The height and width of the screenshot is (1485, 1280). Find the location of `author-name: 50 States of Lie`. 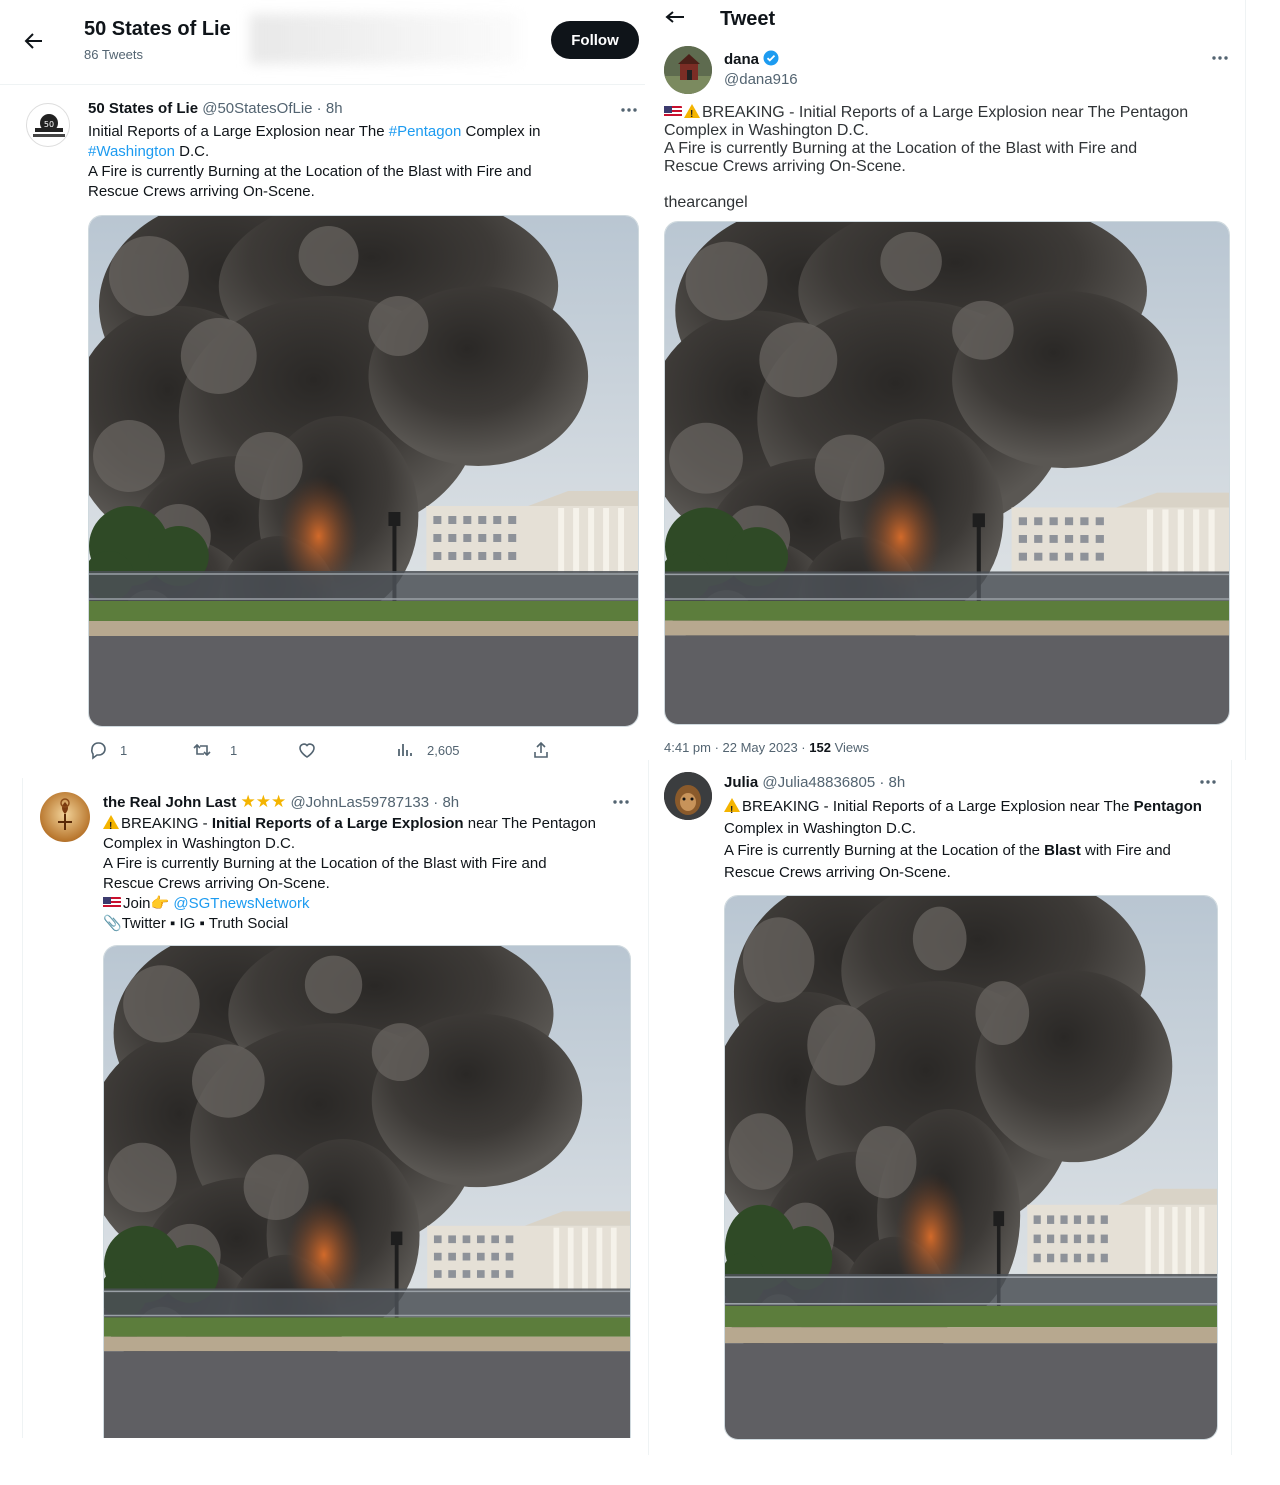

author-name: 50 States of Lie is located at coordinates (143, 108).